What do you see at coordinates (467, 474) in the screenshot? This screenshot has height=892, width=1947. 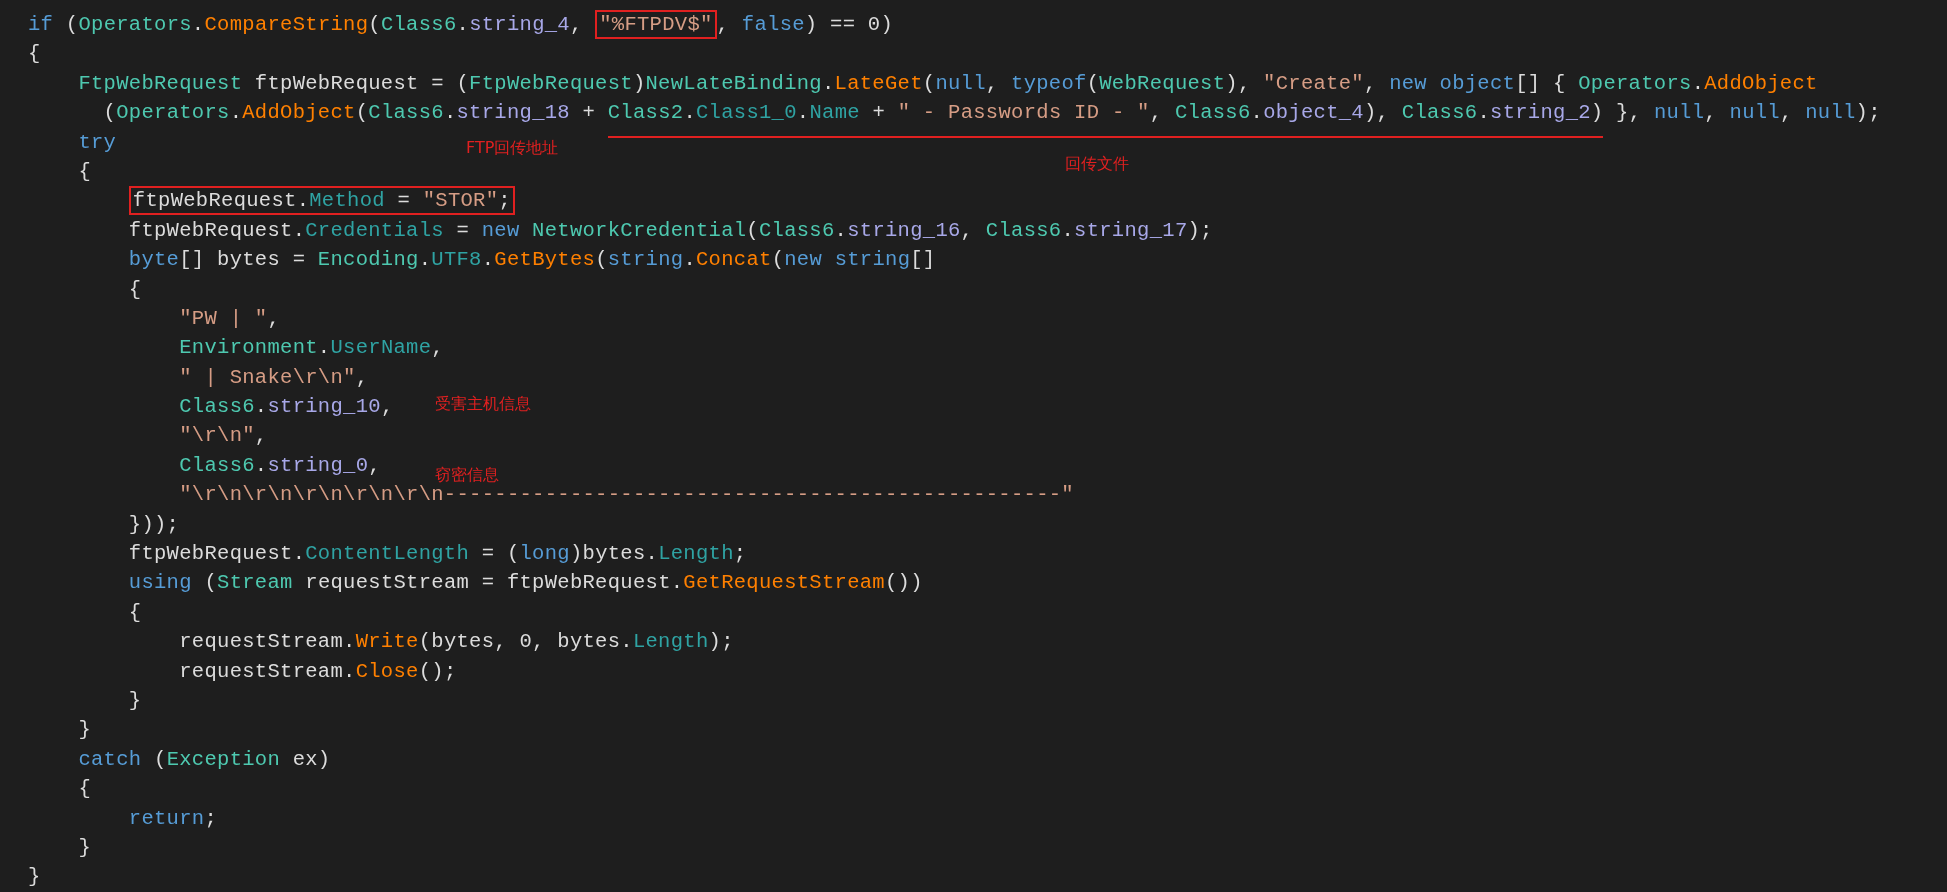 I see `annotation-note: 窃密信息` at bounding box center [467, 474].